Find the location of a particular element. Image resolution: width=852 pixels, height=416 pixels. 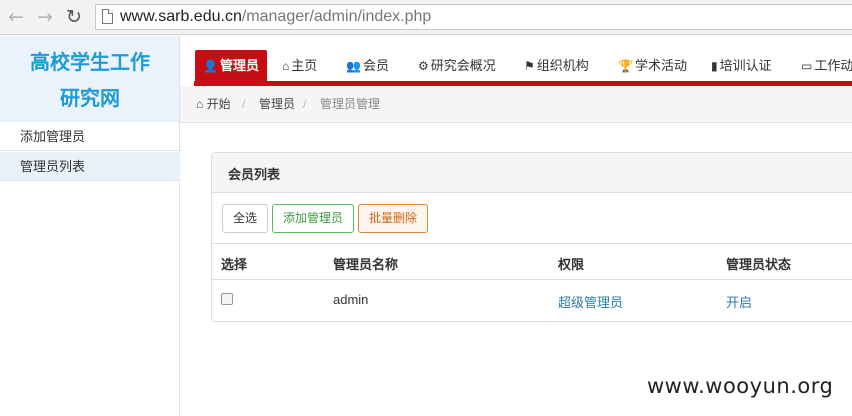

tab-label: 会员 is located at coordinates (375, 65).